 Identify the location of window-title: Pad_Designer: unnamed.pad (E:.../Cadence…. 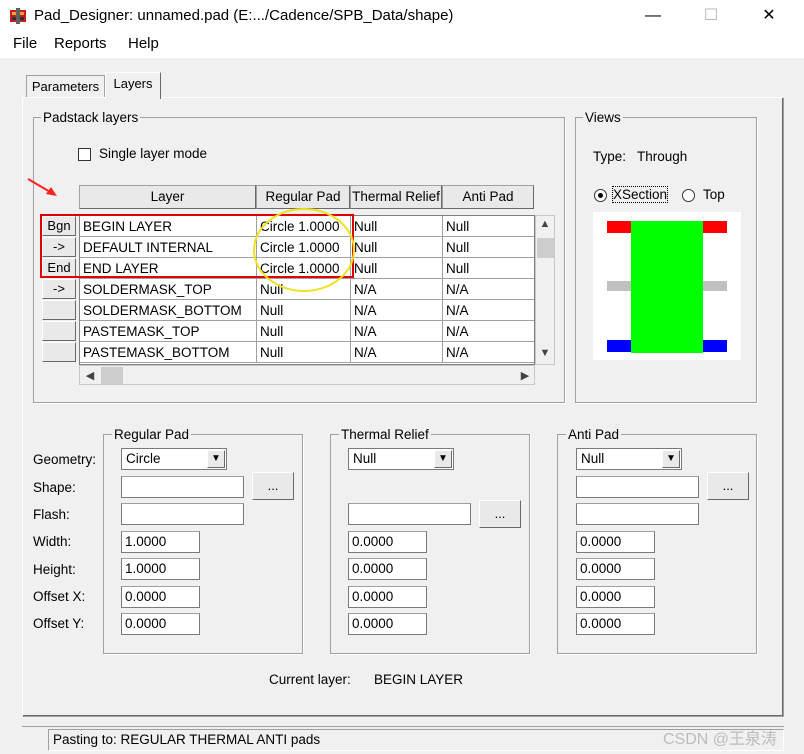
(244, 15).